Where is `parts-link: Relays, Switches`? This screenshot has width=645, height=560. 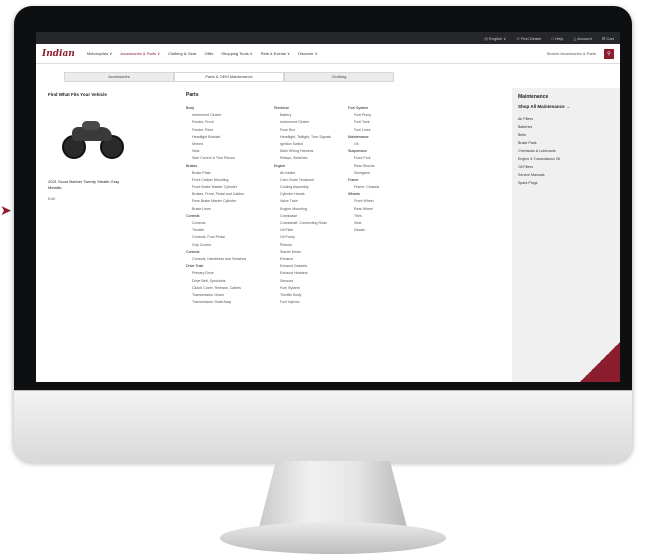 parts-link: Relays, Switches is located at coordinates (302, 158).